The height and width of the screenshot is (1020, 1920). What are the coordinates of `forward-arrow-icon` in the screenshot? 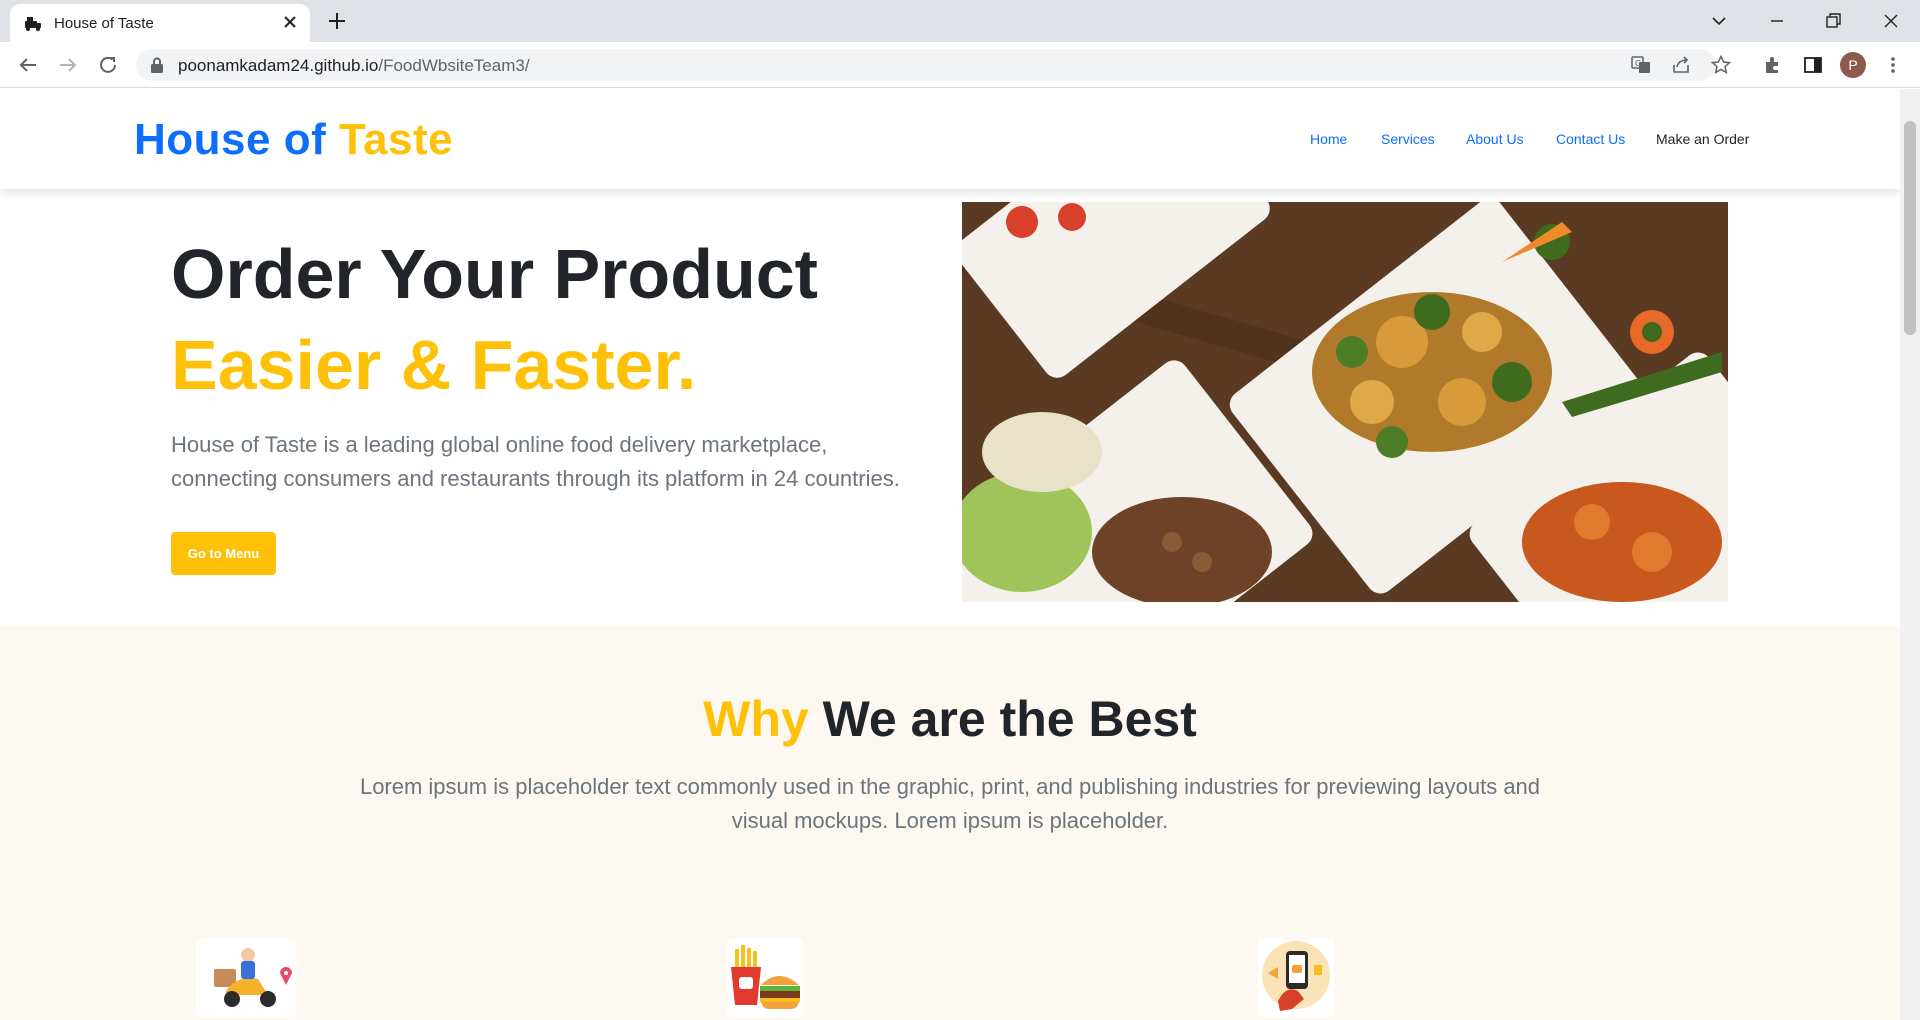 It's located at (68, 65).